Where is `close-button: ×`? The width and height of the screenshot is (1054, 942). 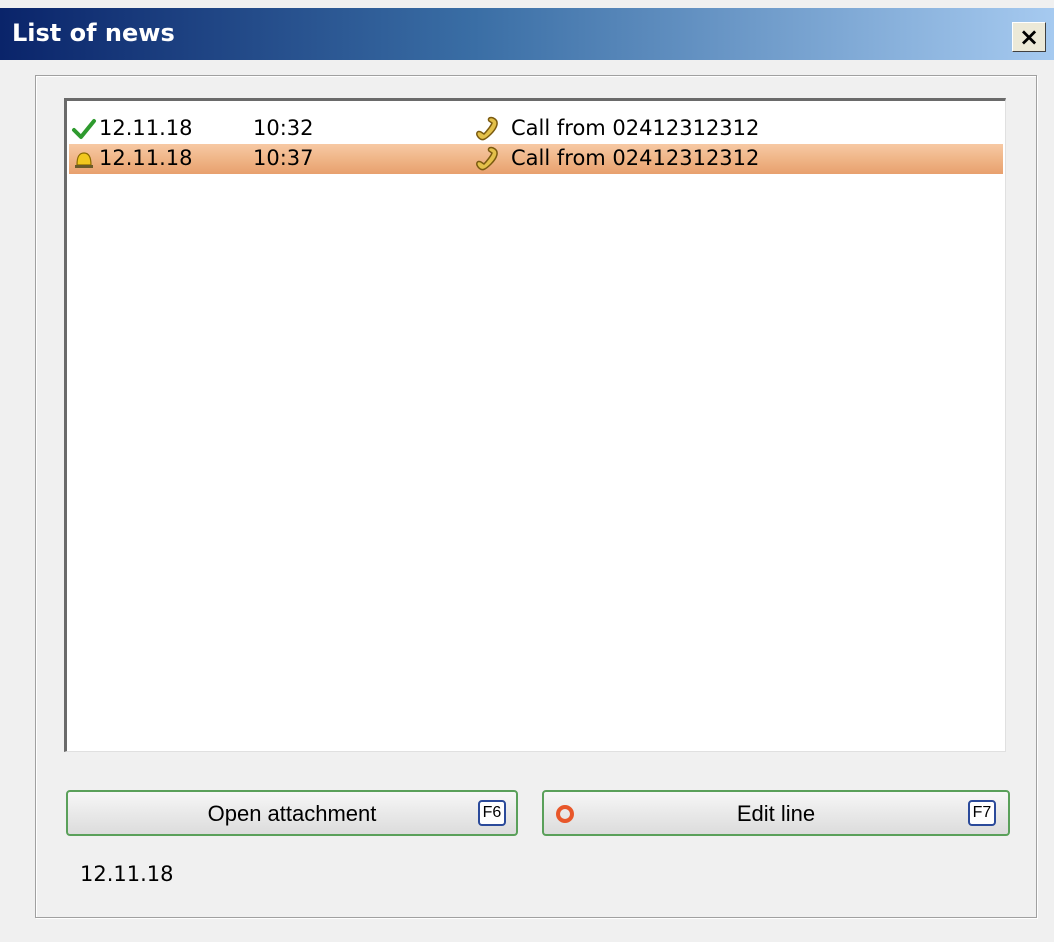
close-button: × is located at coordinates (1029, 37).